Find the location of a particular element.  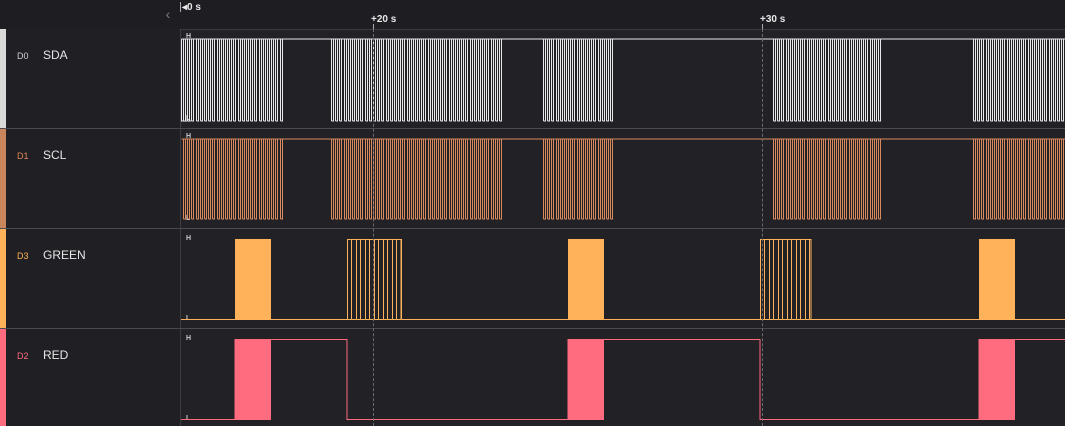

channel-id: D0 is located at coordinates (23, 56).